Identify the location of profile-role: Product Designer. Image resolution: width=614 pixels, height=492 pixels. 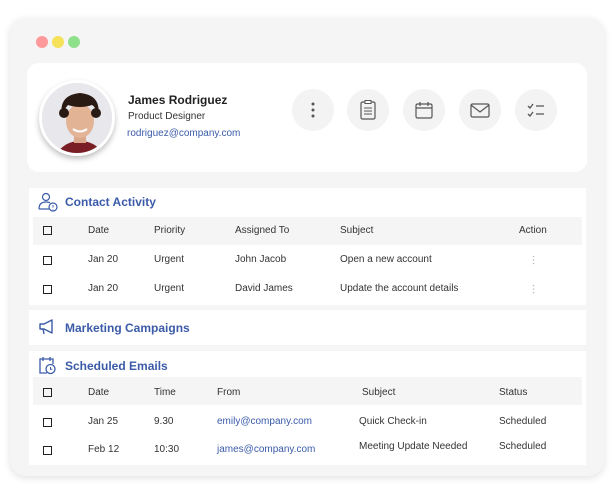
(167, 116).